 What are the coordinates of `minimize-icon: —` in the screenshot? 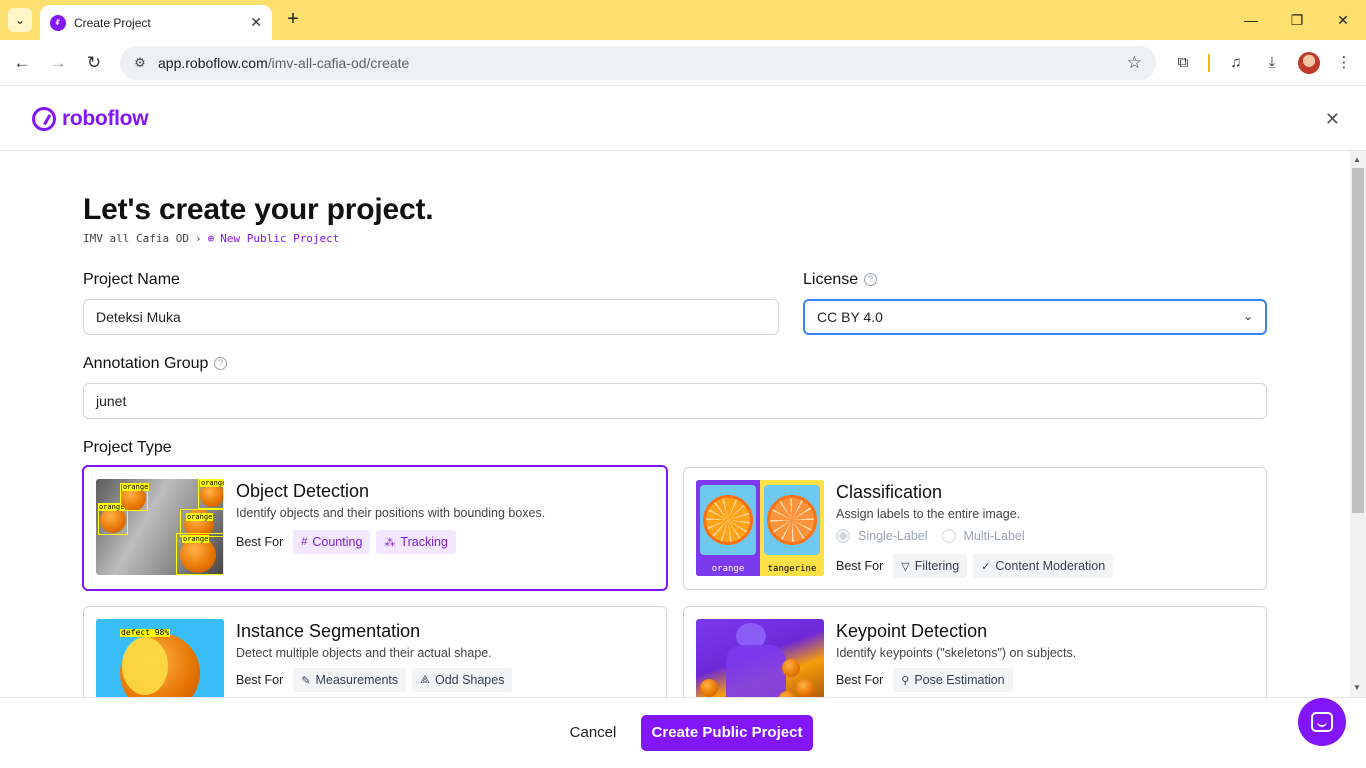 It's located at (1251, 20).